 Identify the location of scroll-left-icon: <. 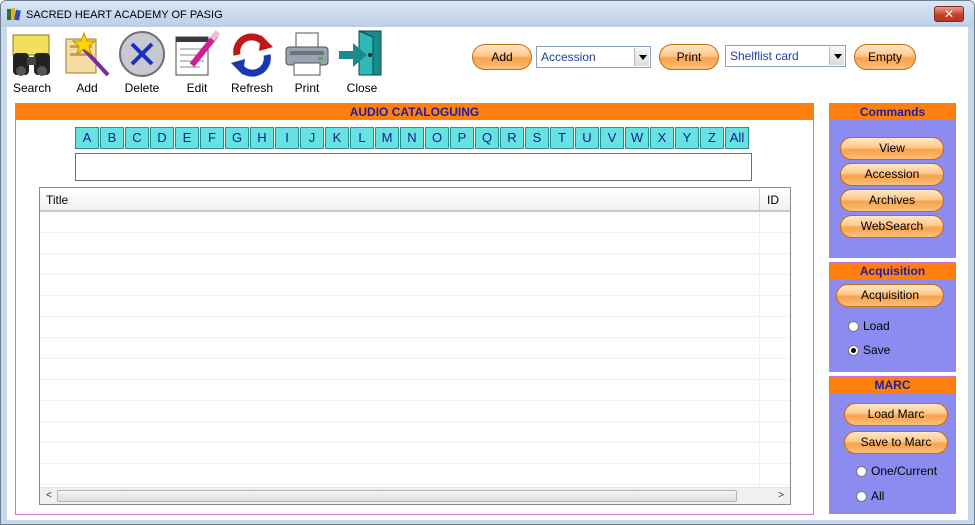
(49, 496).